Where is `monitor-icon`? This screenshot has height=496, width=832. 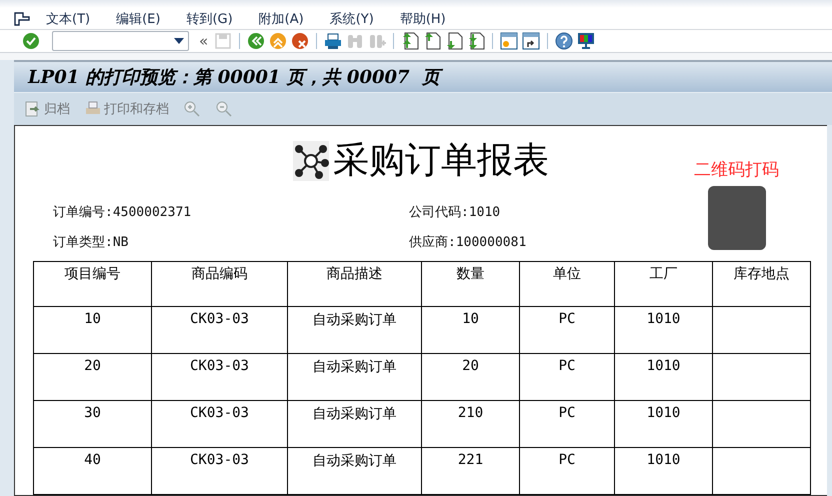 monitor-icon is located at coordinates (586, 41).